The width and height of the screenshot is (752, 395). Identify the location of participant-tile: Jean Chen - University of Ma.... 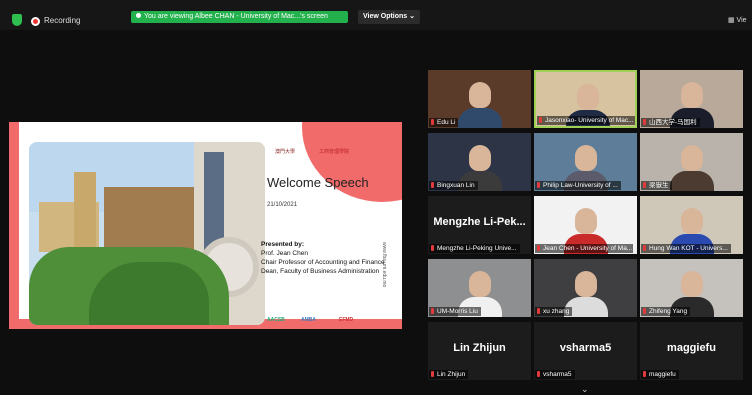
(585, 225).